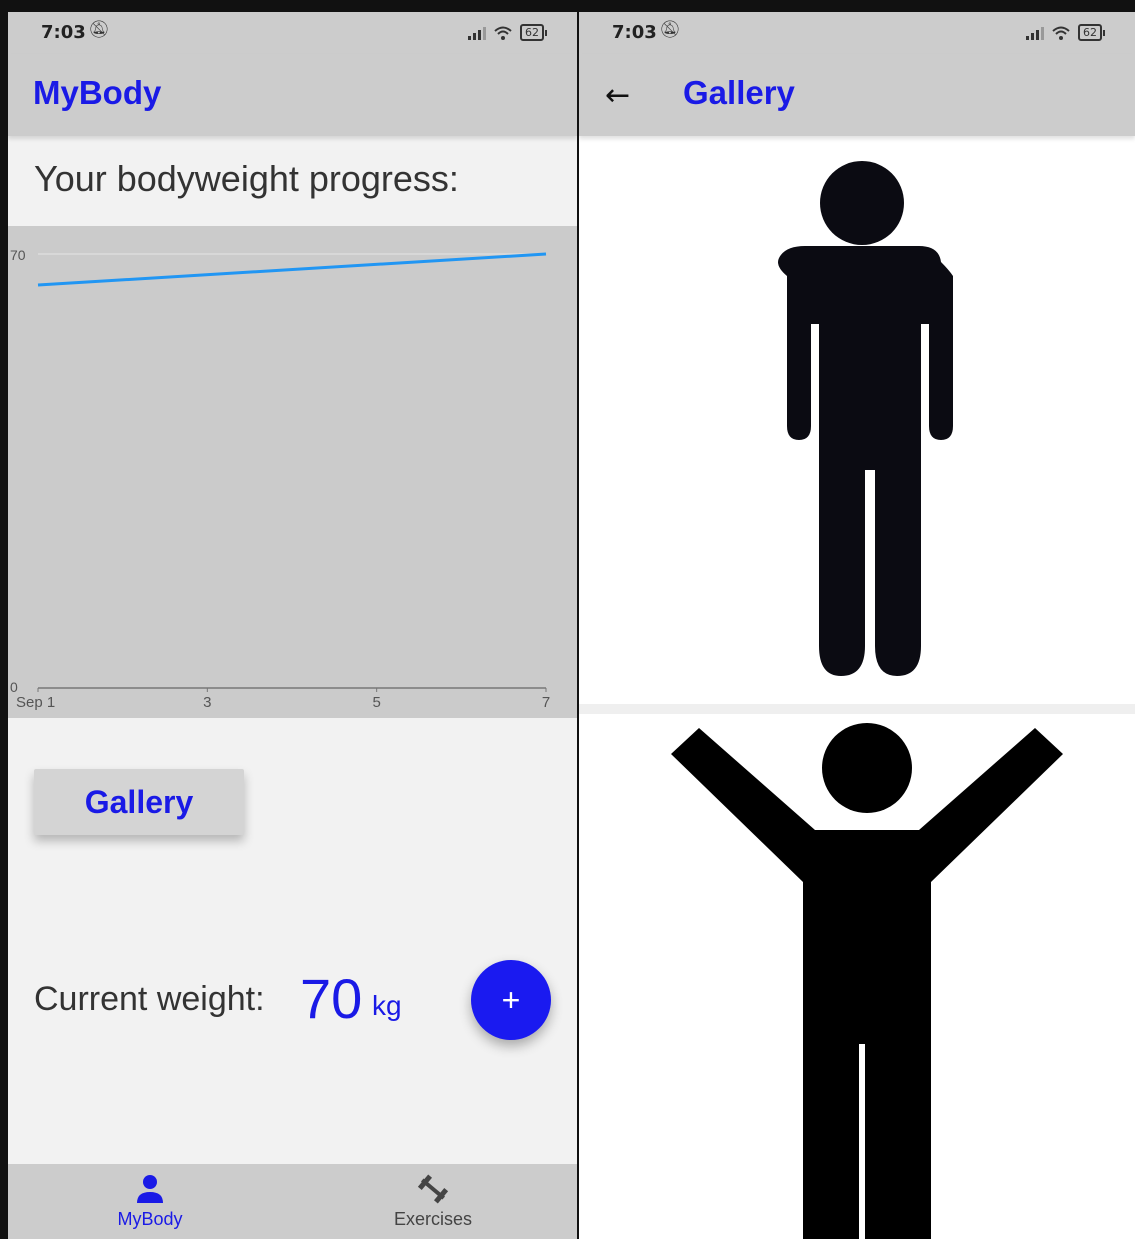 This screenshot has width=1135, height=1239. I want to click on current-weight-label: Current weight:, so click(149, 999).